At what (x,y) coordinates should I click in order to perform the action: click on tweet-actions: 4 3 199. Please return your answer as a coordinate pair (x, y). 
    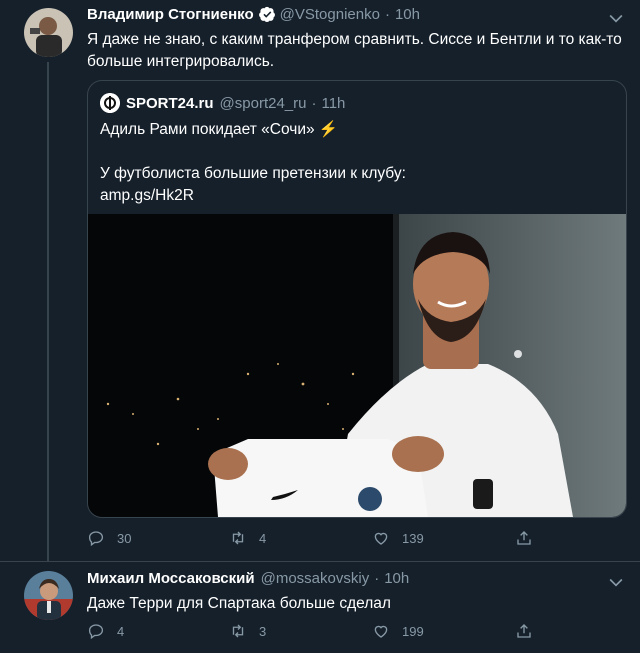
    Looking at the image, I should click on (312, 633).